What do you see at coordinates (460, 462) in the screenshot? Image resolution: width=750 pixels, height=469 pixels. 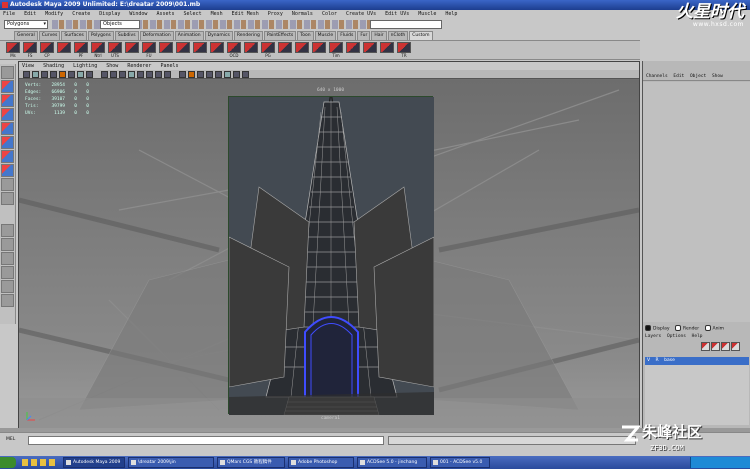 I see `task-acdsee-viewer: 001 - ACDSee v5.0` at bounding box center [460, 462].